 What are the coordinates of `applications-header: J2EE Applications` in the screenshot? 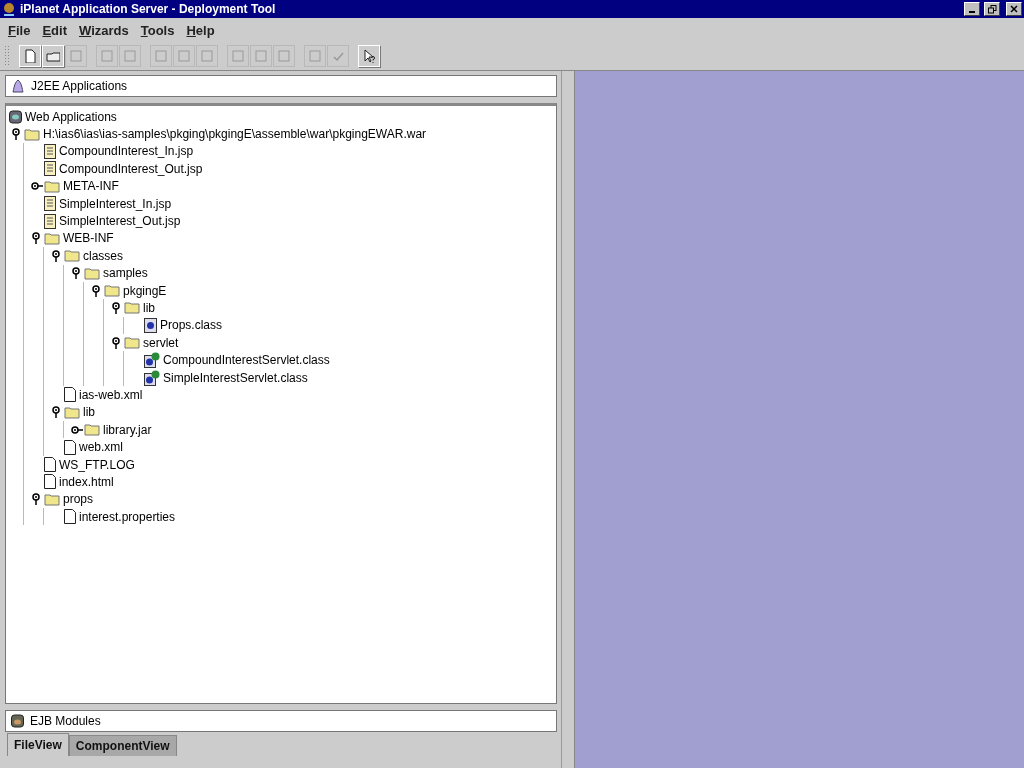 It's located at (281, 86).